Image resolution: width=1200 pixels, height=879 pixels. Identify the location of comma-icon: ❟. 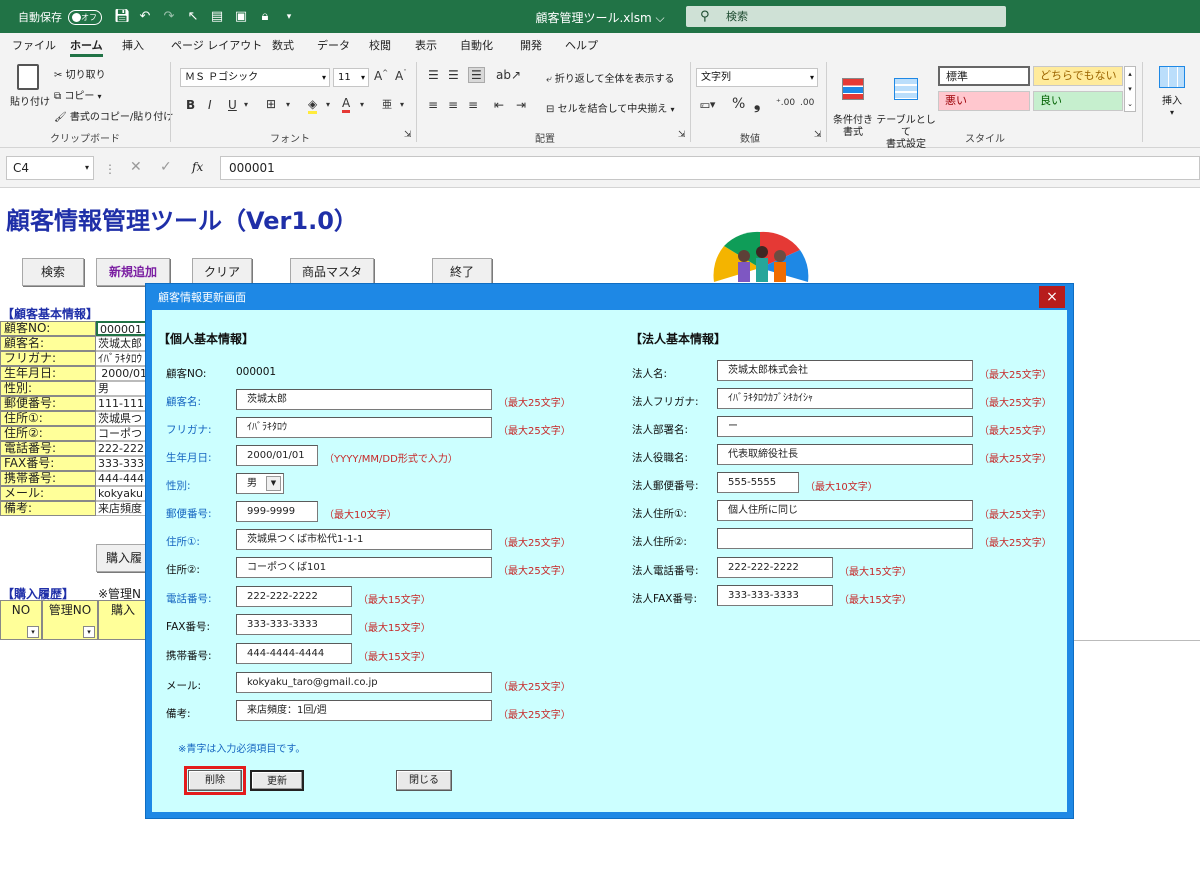
(757, 104).